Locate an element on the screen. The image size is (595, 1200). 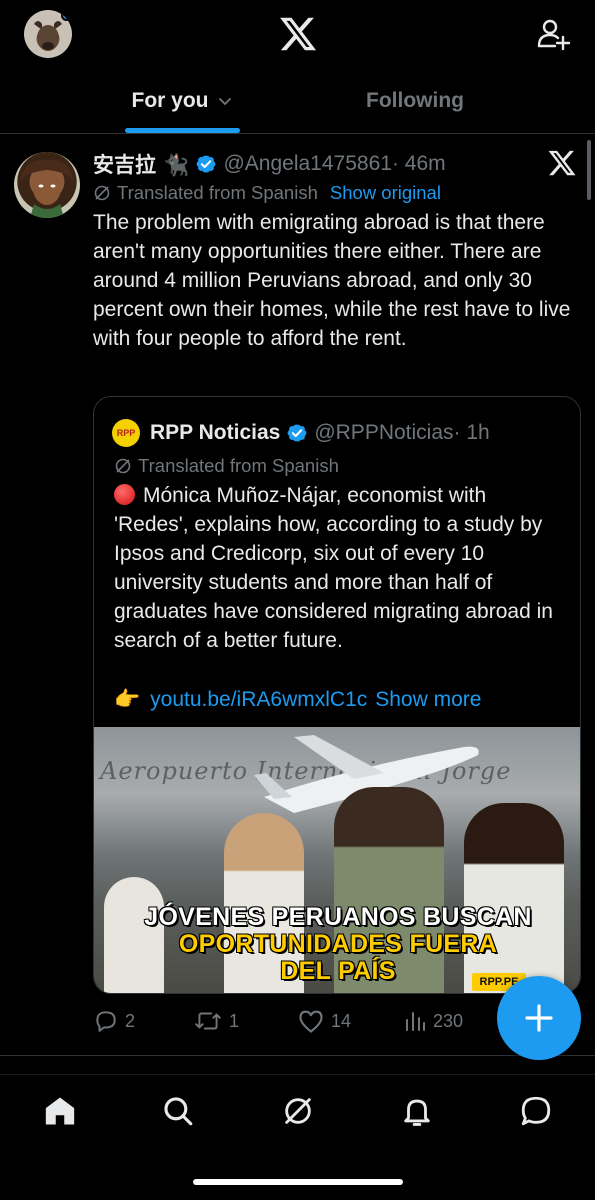
post-divider is located at coordinates (297, 1055).